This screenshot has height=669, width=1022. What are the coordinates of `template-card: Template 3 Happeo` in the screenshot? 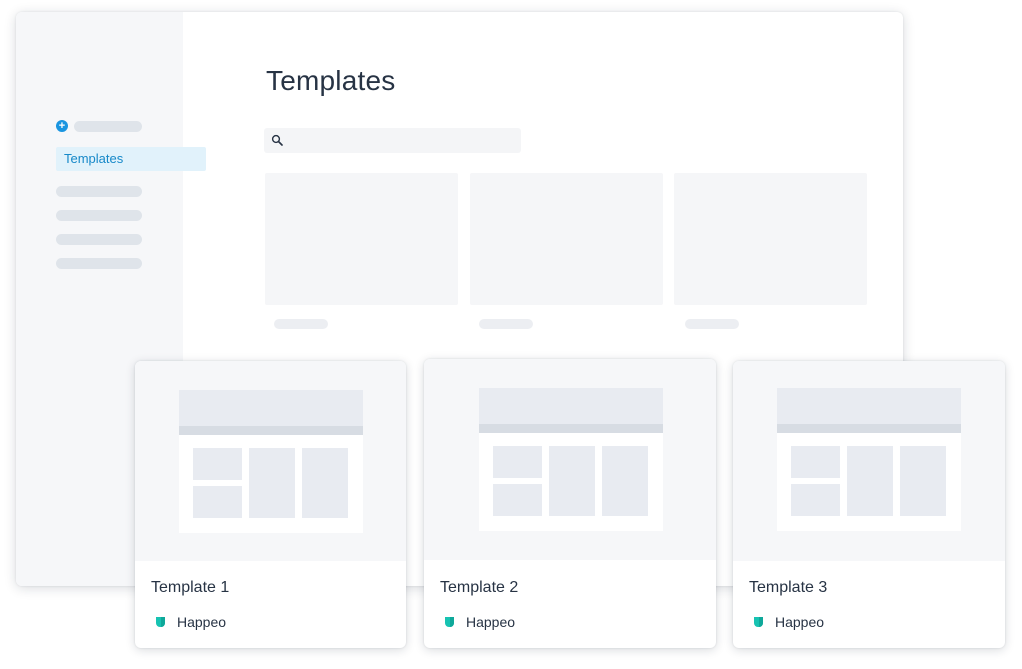 It's located at (869, 504).